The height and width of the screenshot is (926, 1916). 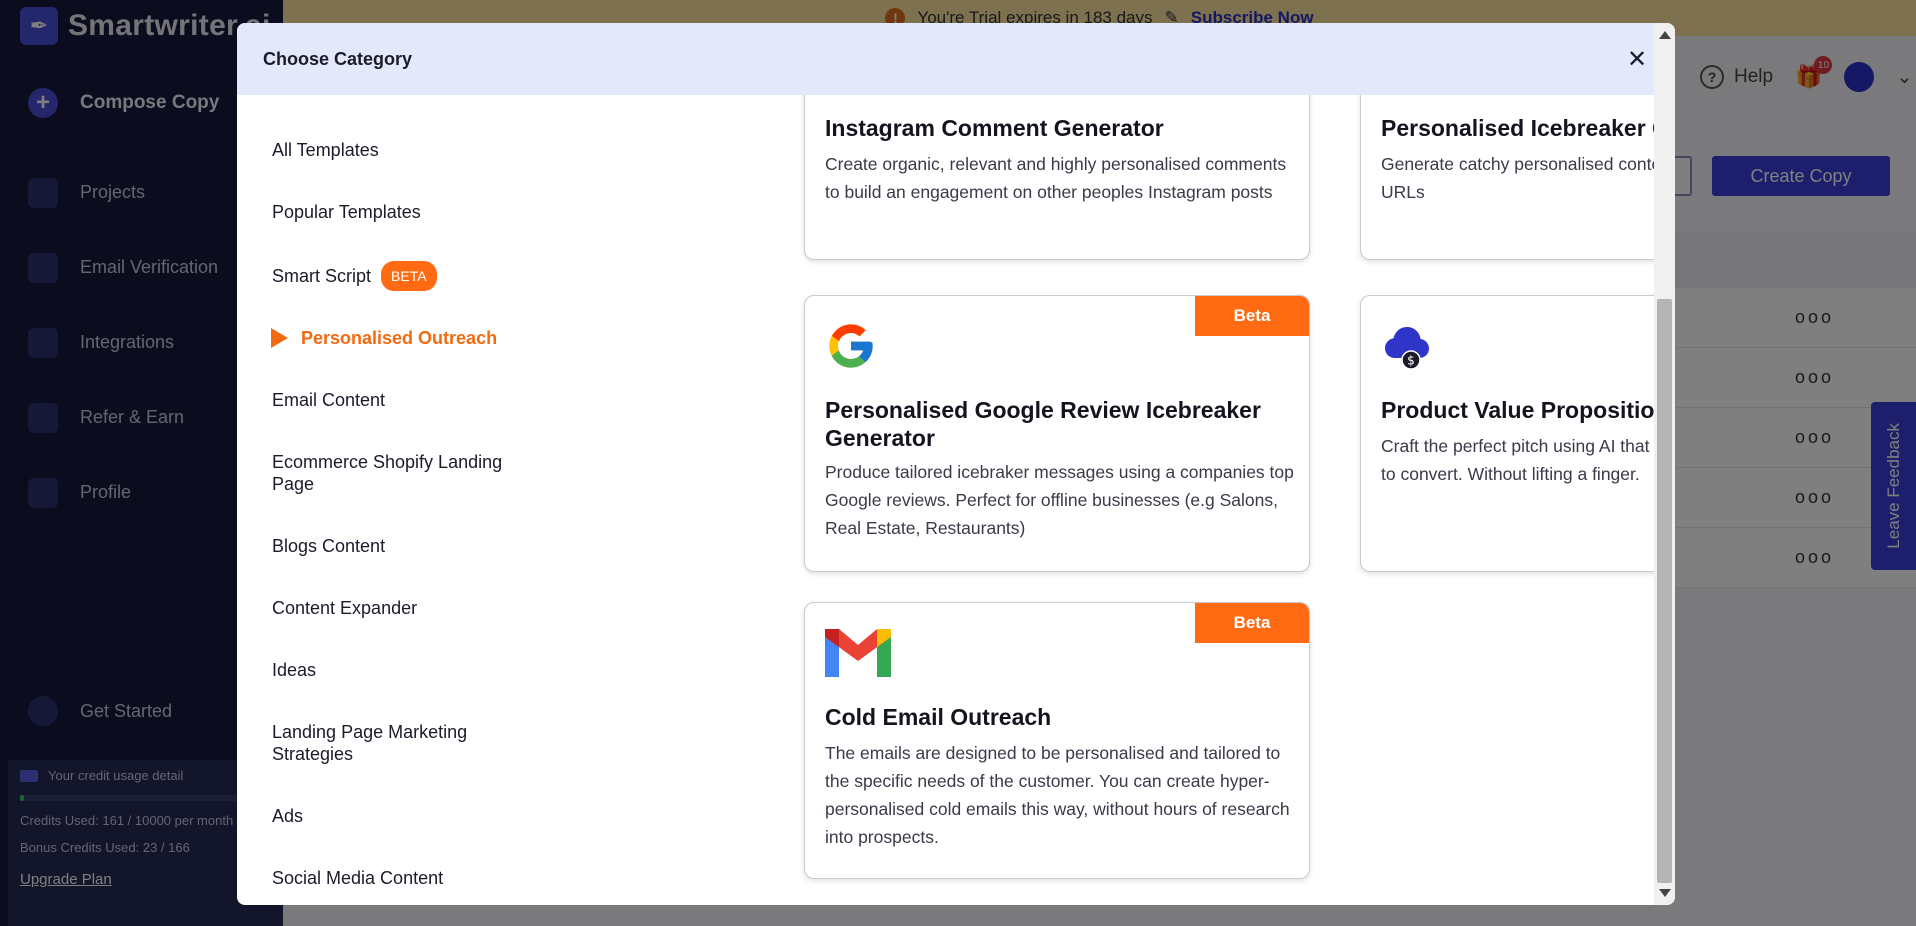 I want to click on category-smart-script: Smart Script BETA, so click(x=397, y=276).